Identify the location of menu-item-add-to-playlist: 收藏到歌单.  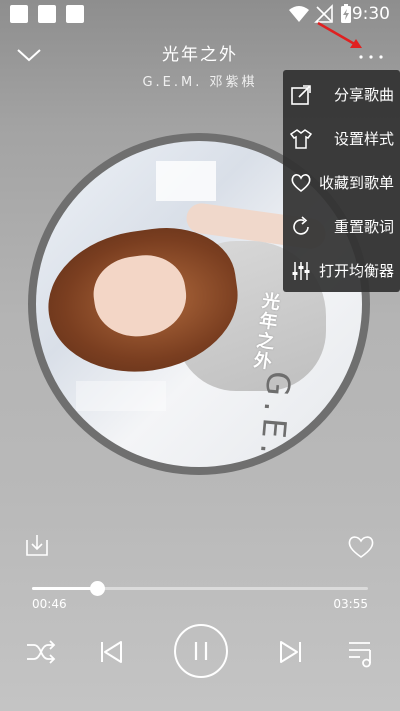
(341, 183).